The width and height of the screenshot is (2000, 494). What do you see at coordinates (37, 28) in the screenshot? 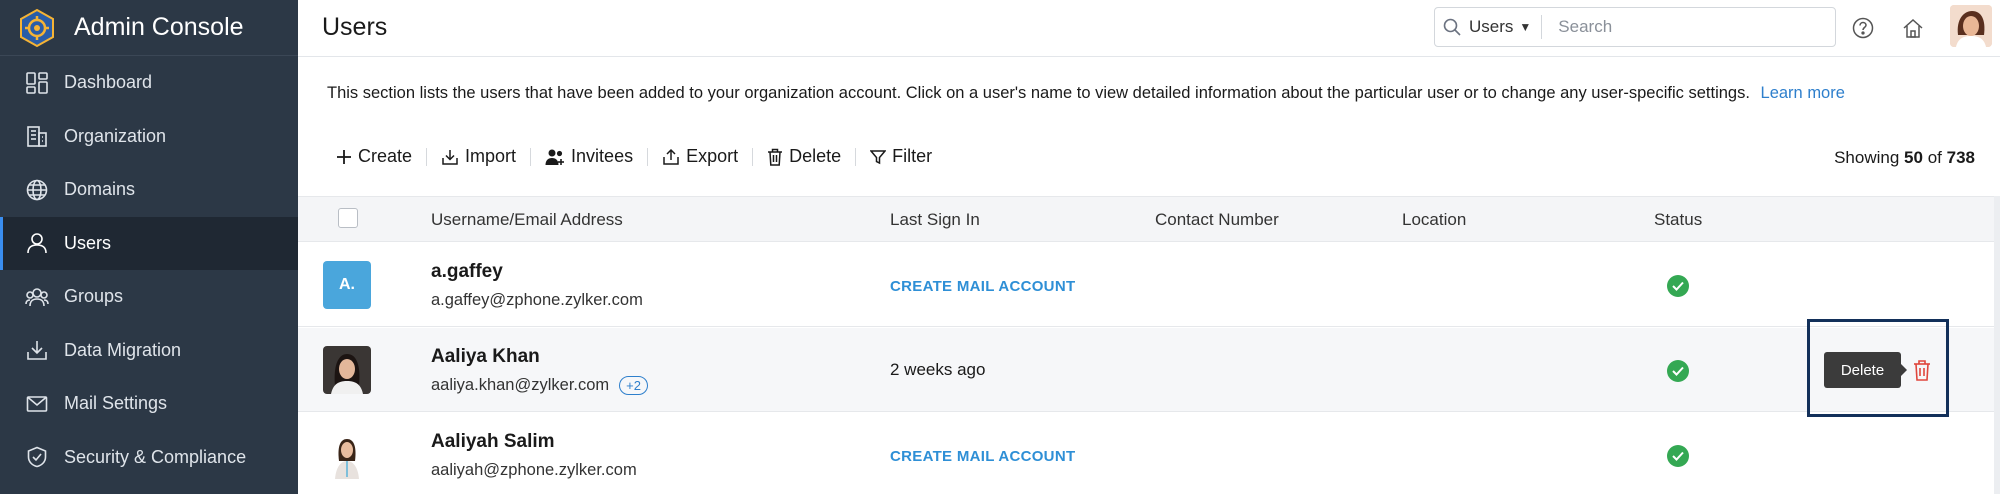
I see `admin-gear-logo-icon` at bounding box center [37, 28].